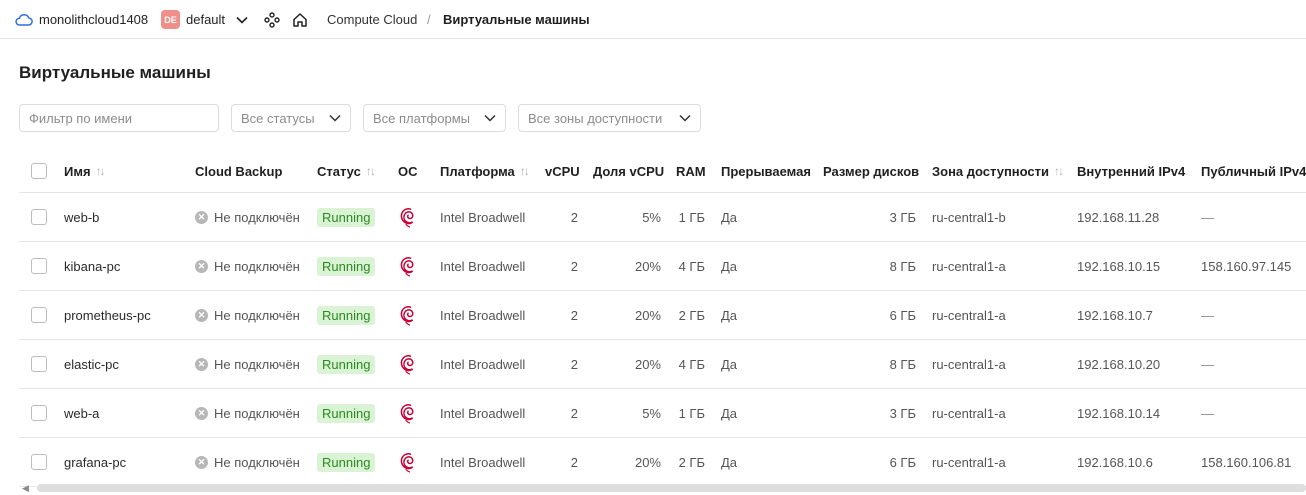  Describe the element at coordinates (516, 19) in the screenshot. I see `breadcrumb-current: Виртуальные машины` at that location.